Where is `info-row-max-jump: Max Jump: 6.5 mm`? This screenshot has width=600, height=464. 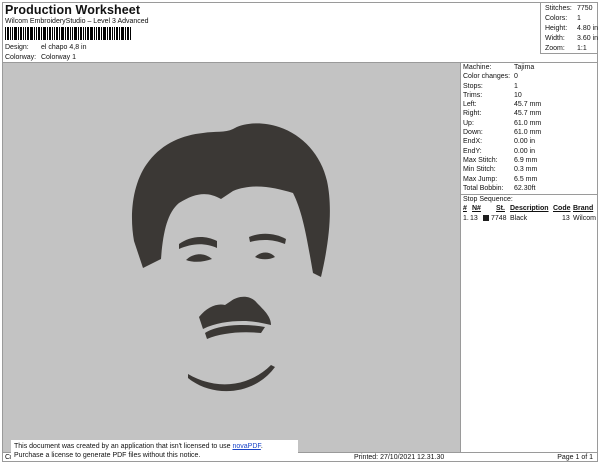
info-row-max-jump: Max Jump: 6.5 mm is located at coordinates (500, 179).